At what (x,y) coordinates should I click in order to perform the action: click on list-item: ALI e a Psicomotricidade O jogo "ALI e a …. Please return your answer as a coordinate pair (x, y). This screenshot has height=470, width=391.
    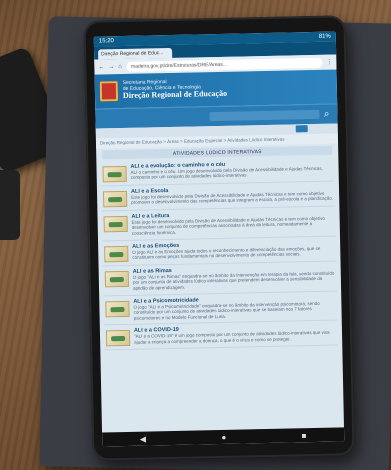
    Looking at the image, I should click on (220, 308).